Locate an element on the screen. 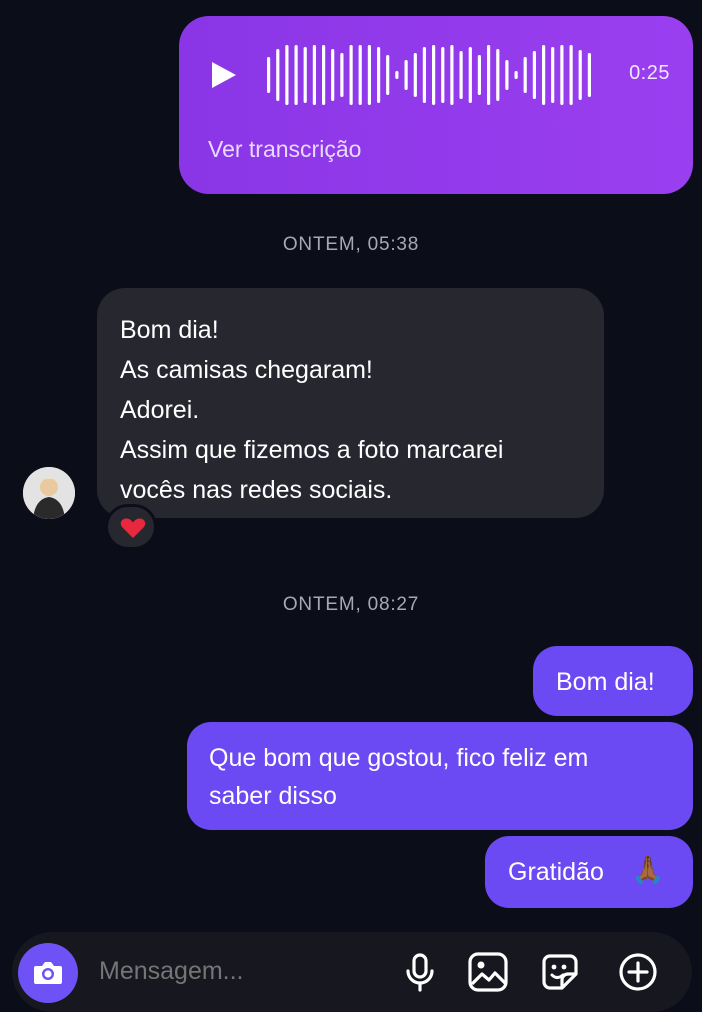  sent-message-text: Gratidão is located at coordinates (556, 872).